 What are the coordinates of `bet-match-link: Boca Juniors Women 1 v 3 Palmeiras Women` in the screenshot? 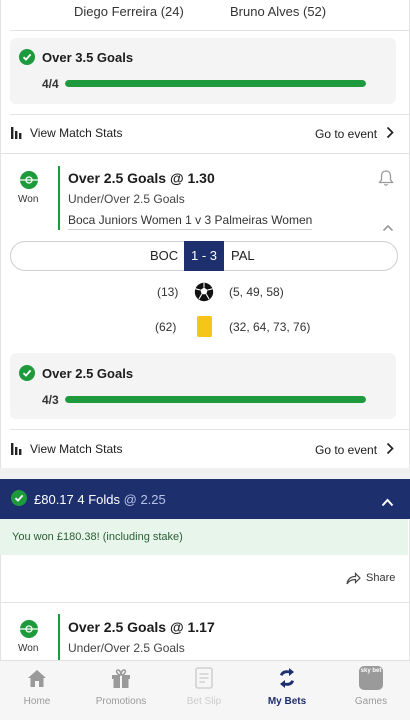 It's located at (190, 221).